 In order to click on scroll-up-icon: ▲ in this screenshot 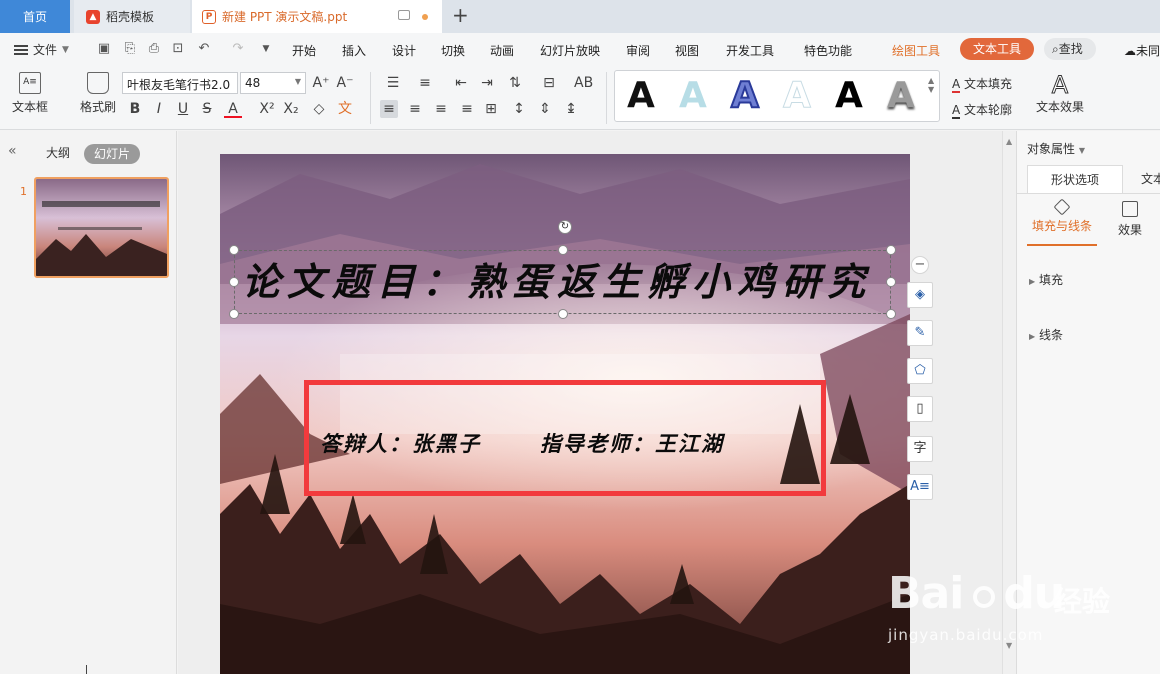, I will do `click(1009, 141)`.